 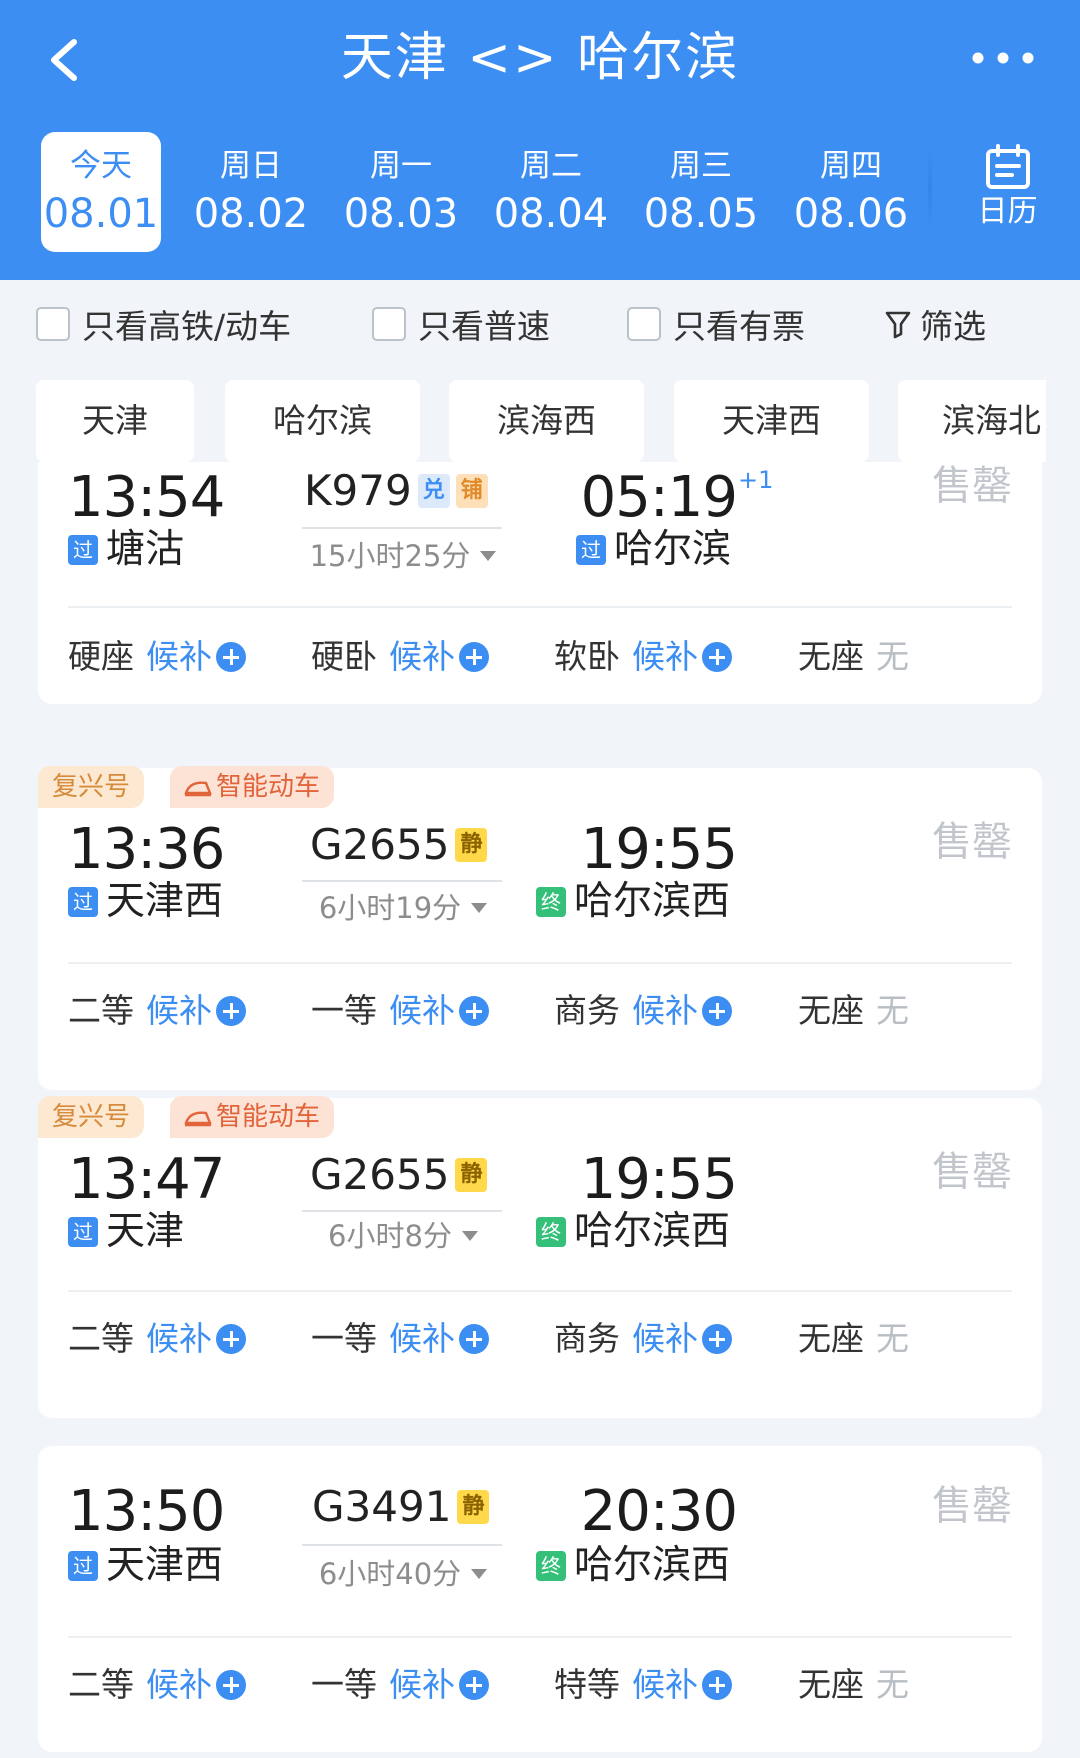 I want to click on station-chip: 天津, so click(x=115, y=421).